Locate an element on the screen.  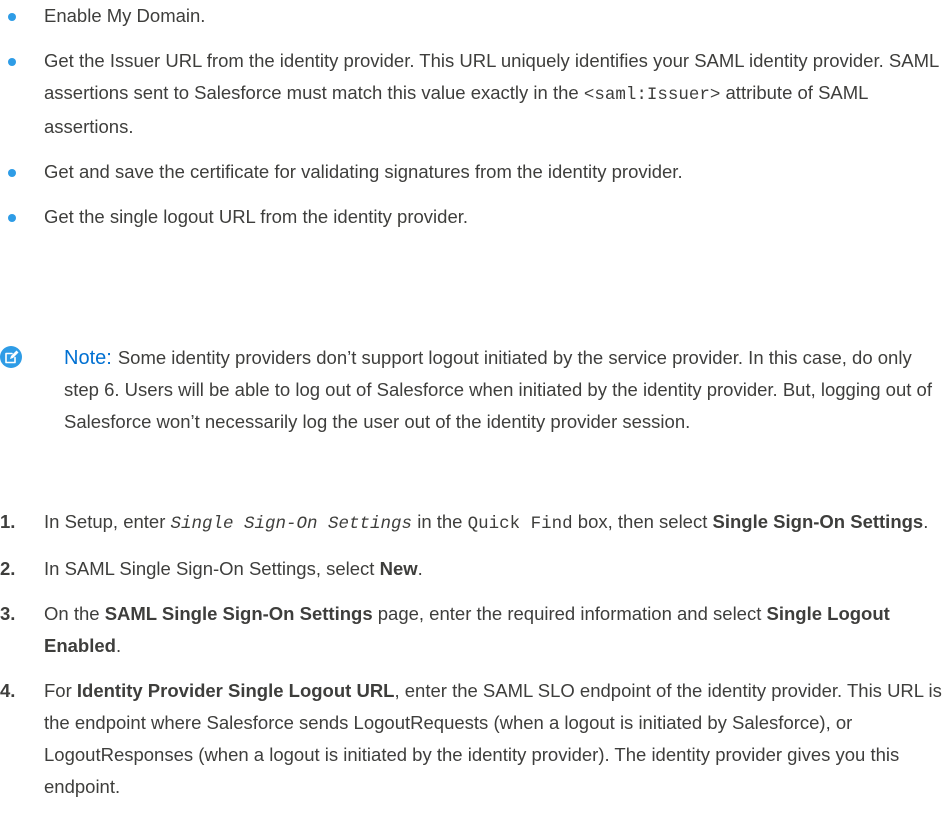
issuer-code: <saml:Issuer> is located at coordinates (652, 95).